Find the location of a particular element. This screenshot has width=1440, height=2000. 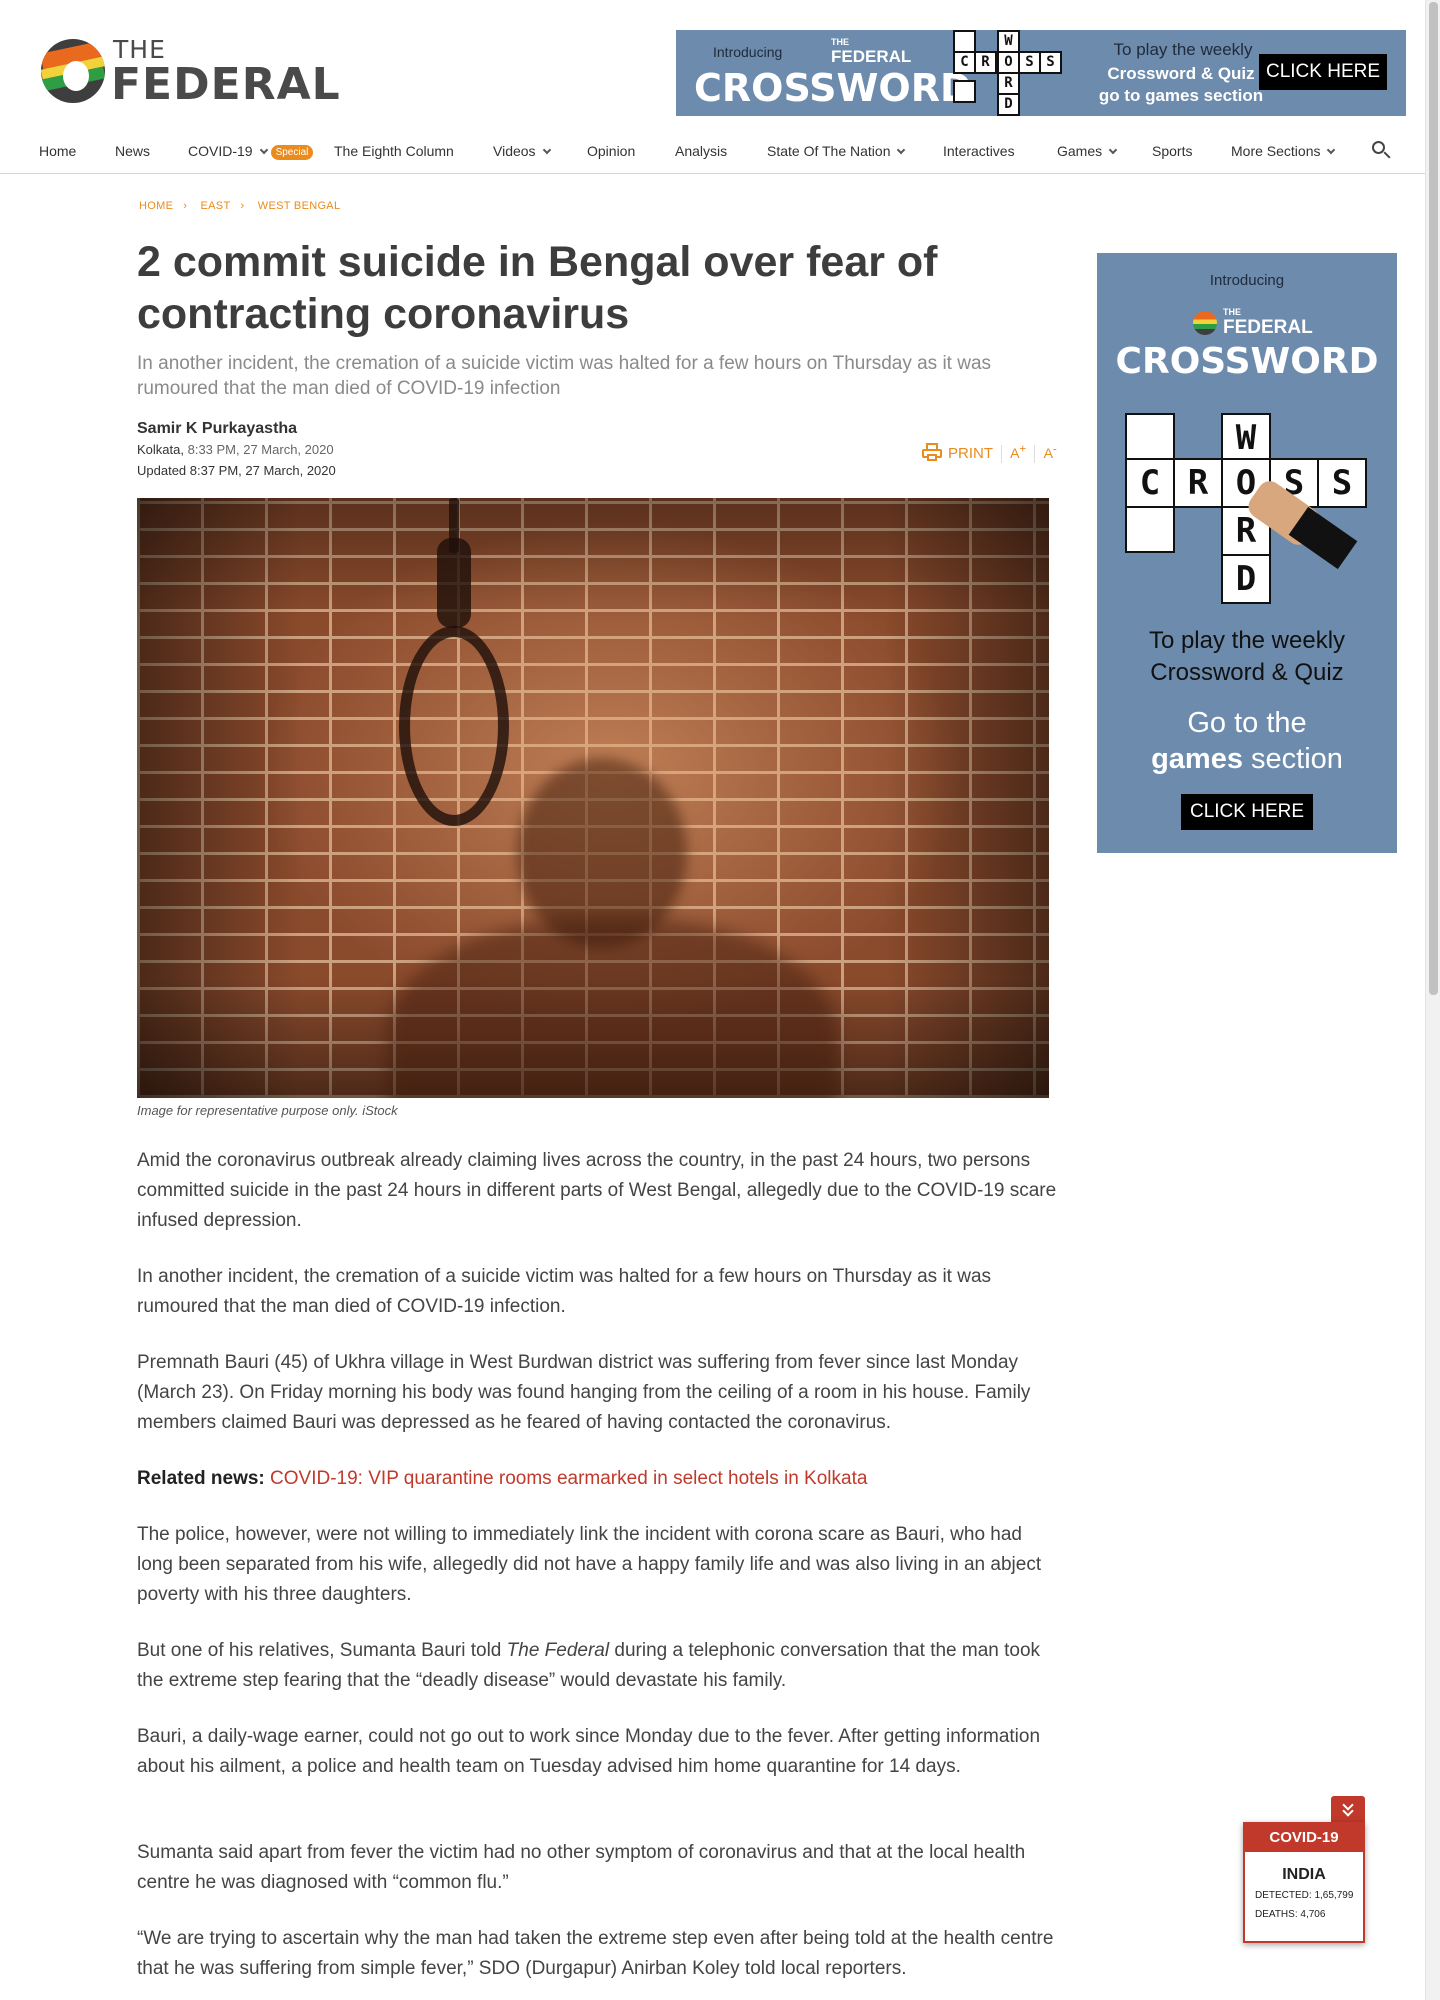

nav-item-interactives: Interactives is located at coordinates (979, 151).